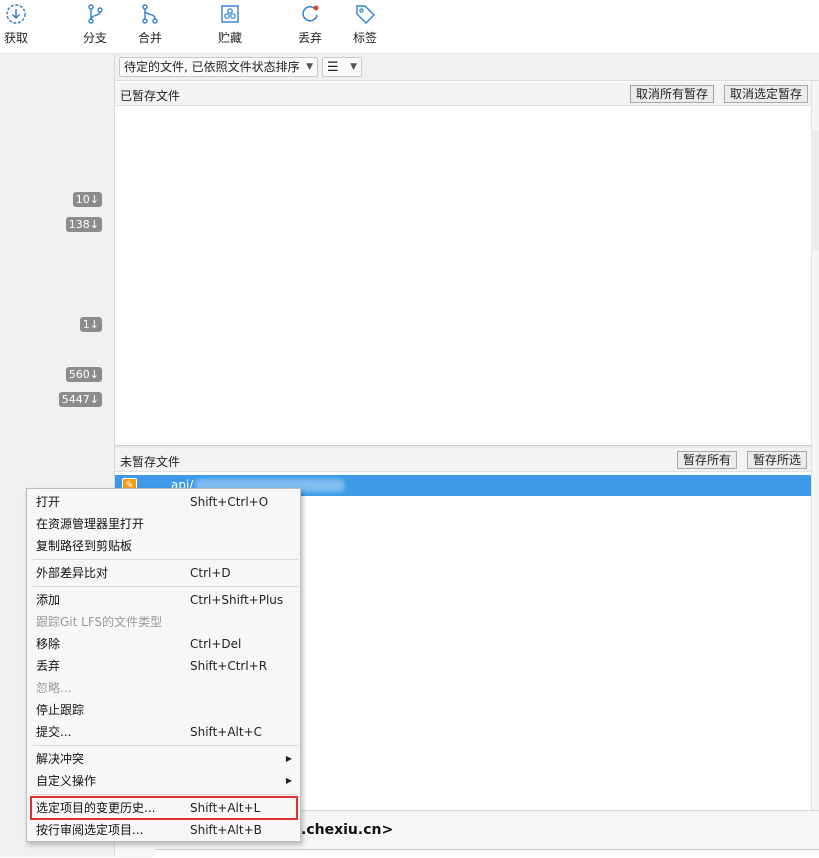  Describe the element at coordinates (163, 622) in the screenshot. I see `menu-item-track-lfs: 跟踪Git LFS的文件类型` at that location.